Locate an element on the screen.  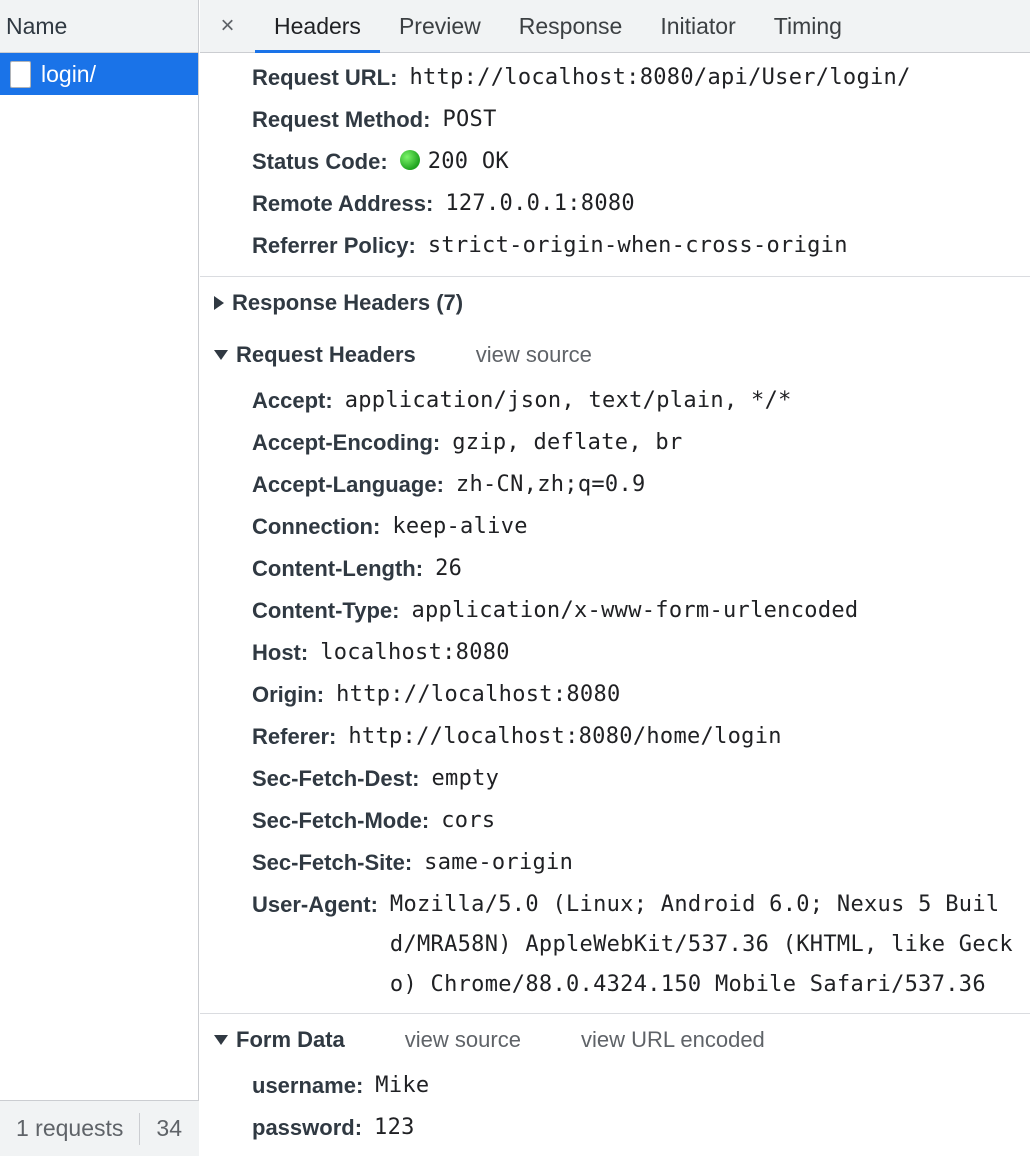
status-bar-divider is located at coordinates (140, 1128).